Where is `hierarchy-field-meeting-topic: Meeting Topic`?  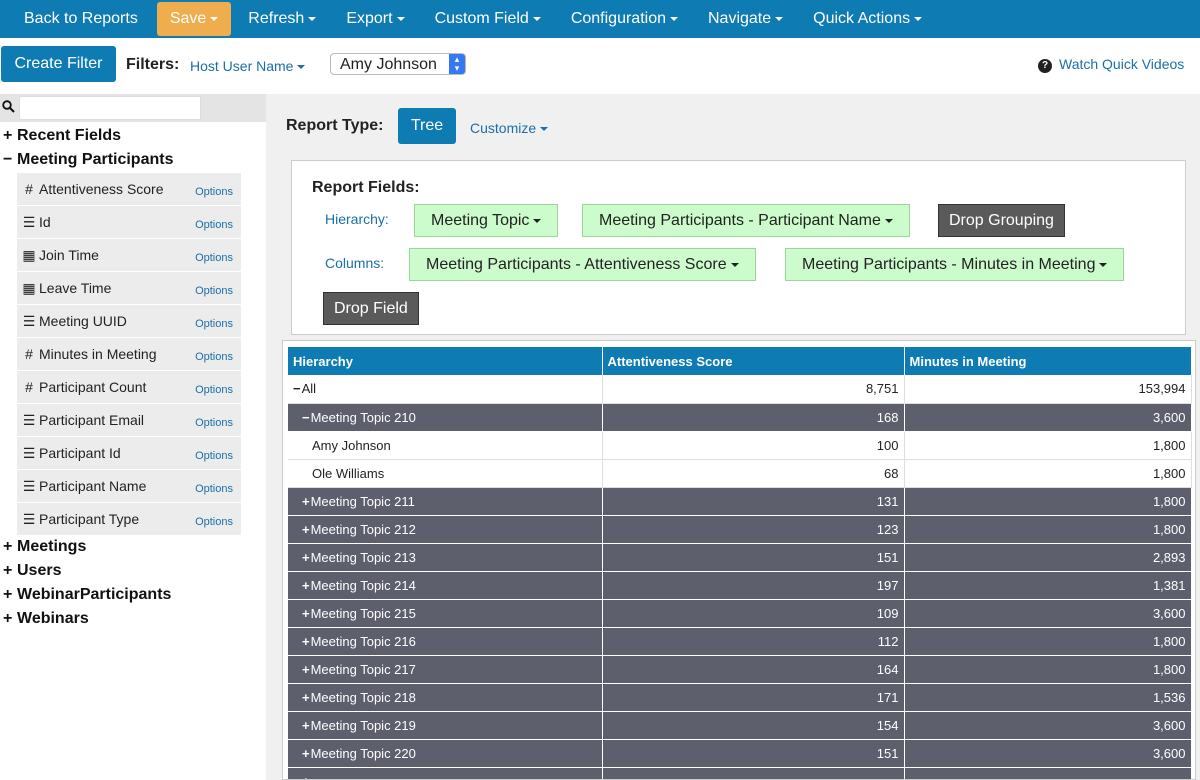 hierarchy-field-meeting-topic: Meeting Topic is located at coordinates (486, 220).